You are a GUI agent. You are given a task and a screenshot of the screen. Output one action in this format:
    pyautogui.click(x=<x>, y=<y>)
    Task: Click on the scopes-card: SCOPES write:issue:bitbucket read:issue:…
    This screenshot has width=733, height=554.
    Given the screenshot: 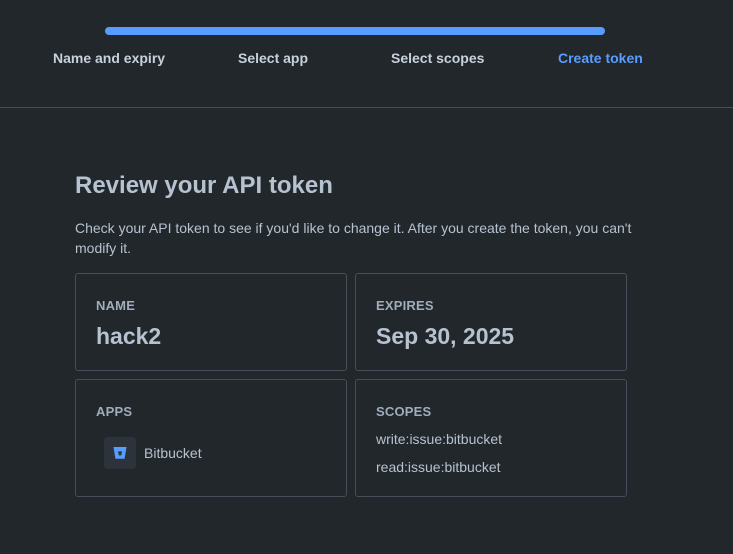 What is the action you would take?
    pyautogui.click(x=491, y=438)
    